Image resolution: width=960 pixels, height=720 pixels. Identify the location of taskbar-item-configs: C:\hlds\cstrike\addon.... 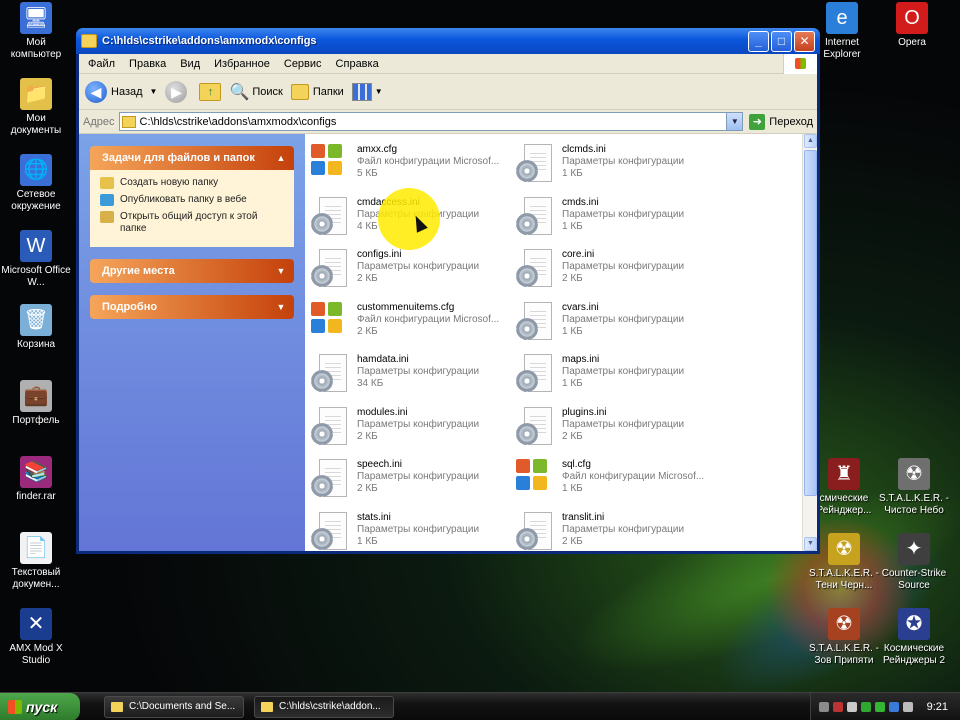
(324, 706).